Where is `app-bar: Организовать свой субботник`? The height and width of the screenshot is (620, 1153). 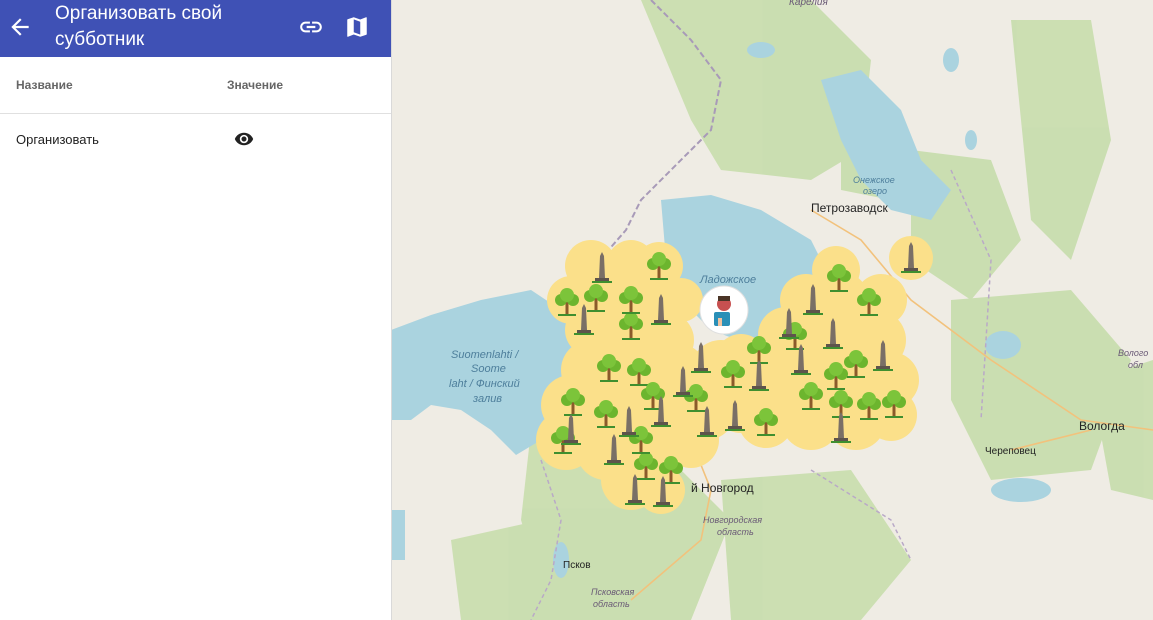 app-bar: Организовать свой субботник is located at coordinates (195, 28).